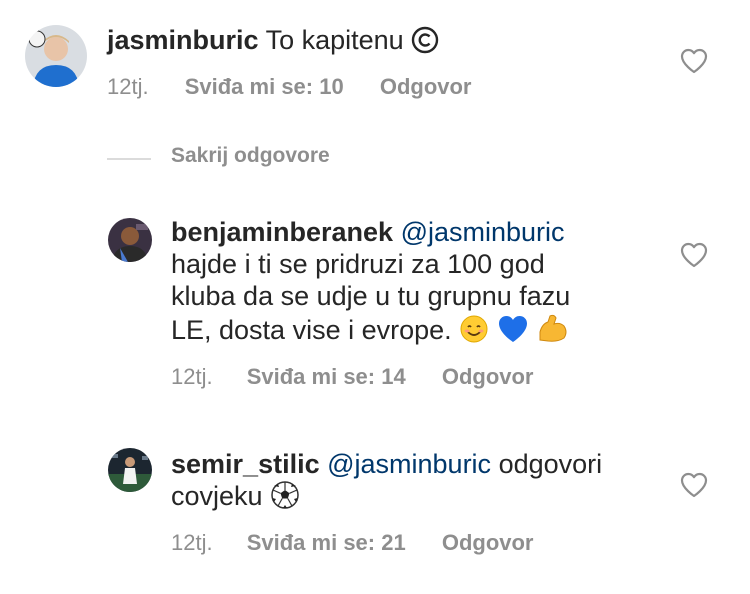  Describe the element at coordinates (282, 232) in the screenshot. I see `username: benjaminberanek` at that location.